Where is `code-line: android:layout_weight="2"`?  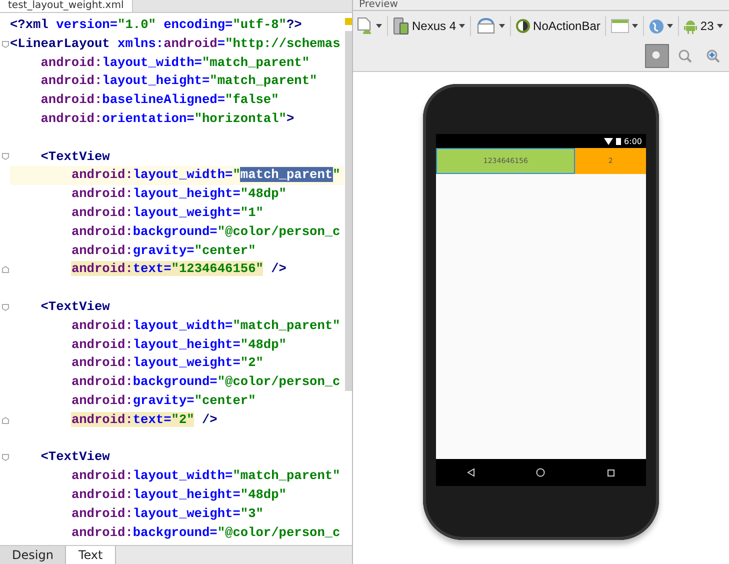 code-line: android:layout_weight="2" is located at coordinates (167, 363).